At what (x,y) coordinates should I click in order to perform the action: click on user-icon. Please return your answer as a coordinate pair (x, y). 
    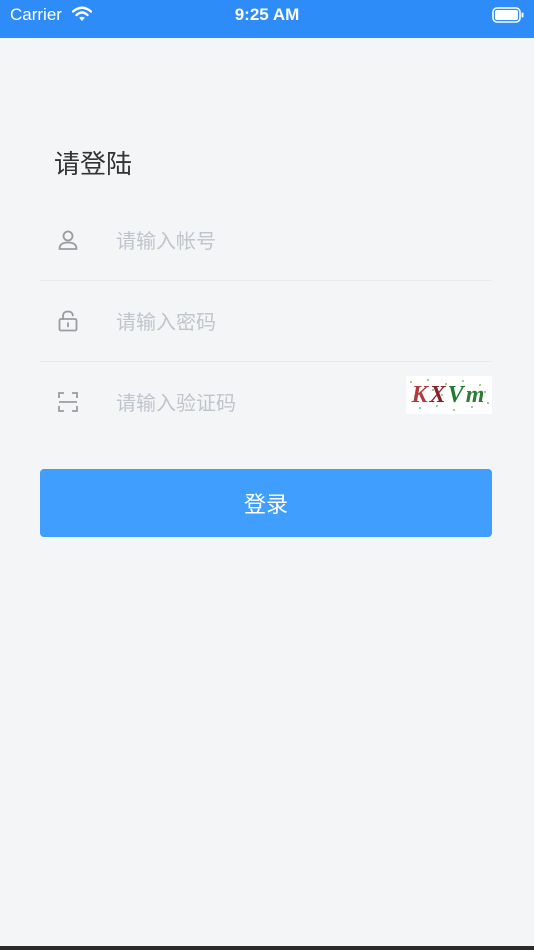
    Looking at the image, I should click on (68, 240).